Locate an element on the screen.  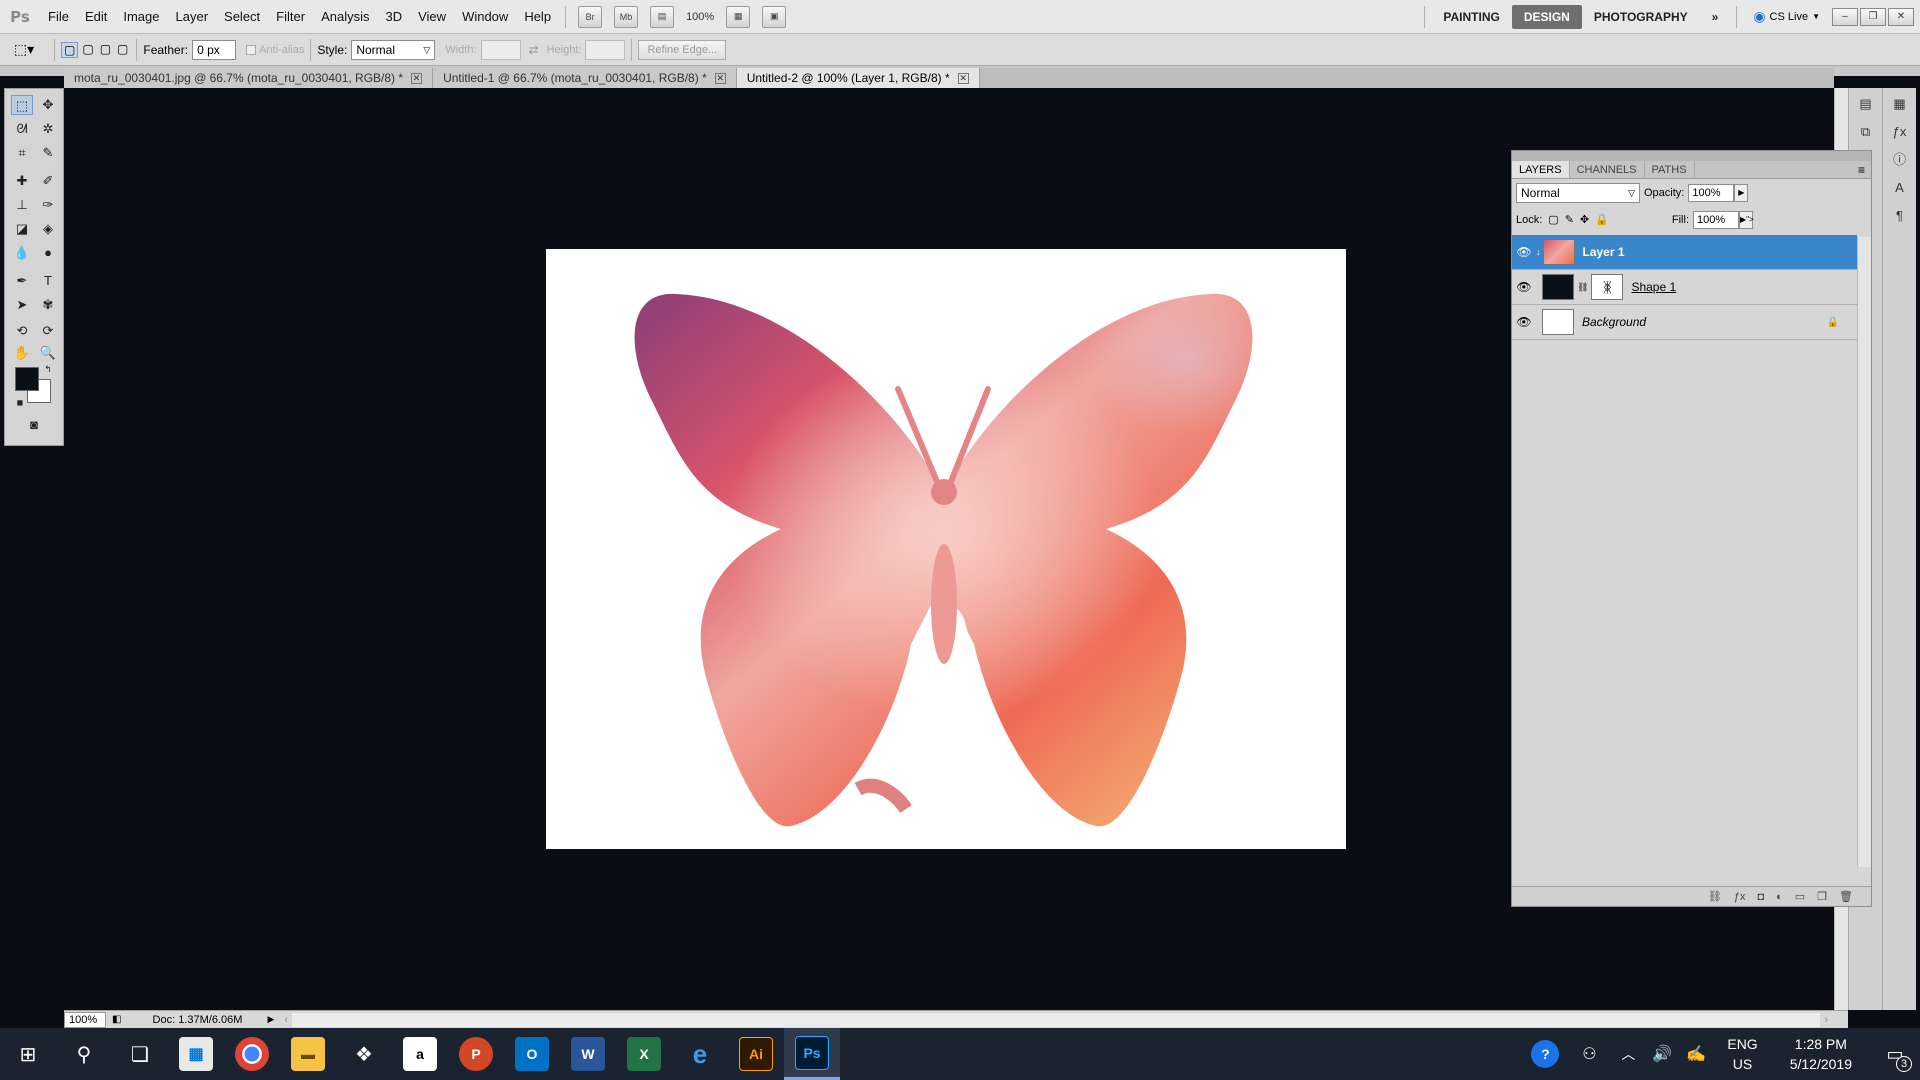
layers-panel-header is located at coordinates (1691, 156).